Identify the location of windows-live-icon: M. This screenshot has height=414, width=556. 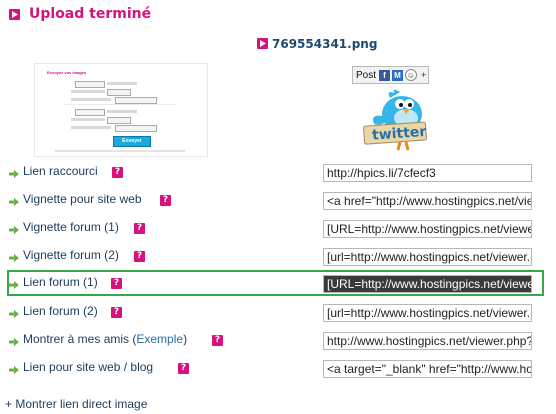
(398, 75).